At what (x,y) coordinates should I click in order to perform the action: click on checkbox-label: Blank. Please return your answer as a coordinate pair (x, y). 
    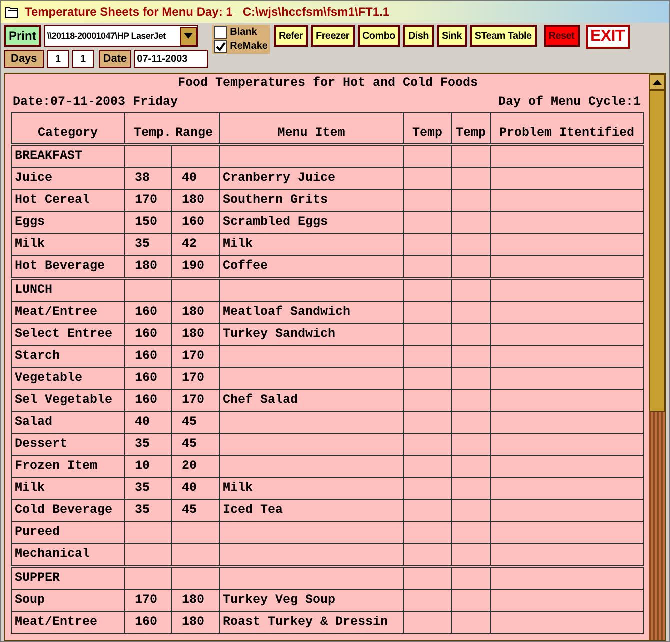
    Looking at the image, I should click on (244, 32).